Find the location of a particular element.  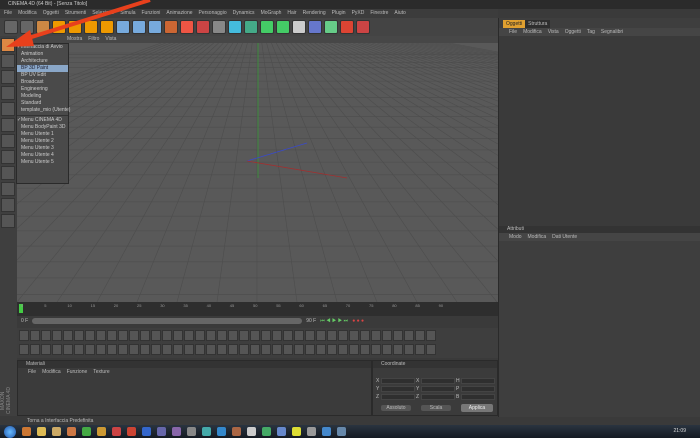

materials-menu-item: File is located at coordinates (32, 372).